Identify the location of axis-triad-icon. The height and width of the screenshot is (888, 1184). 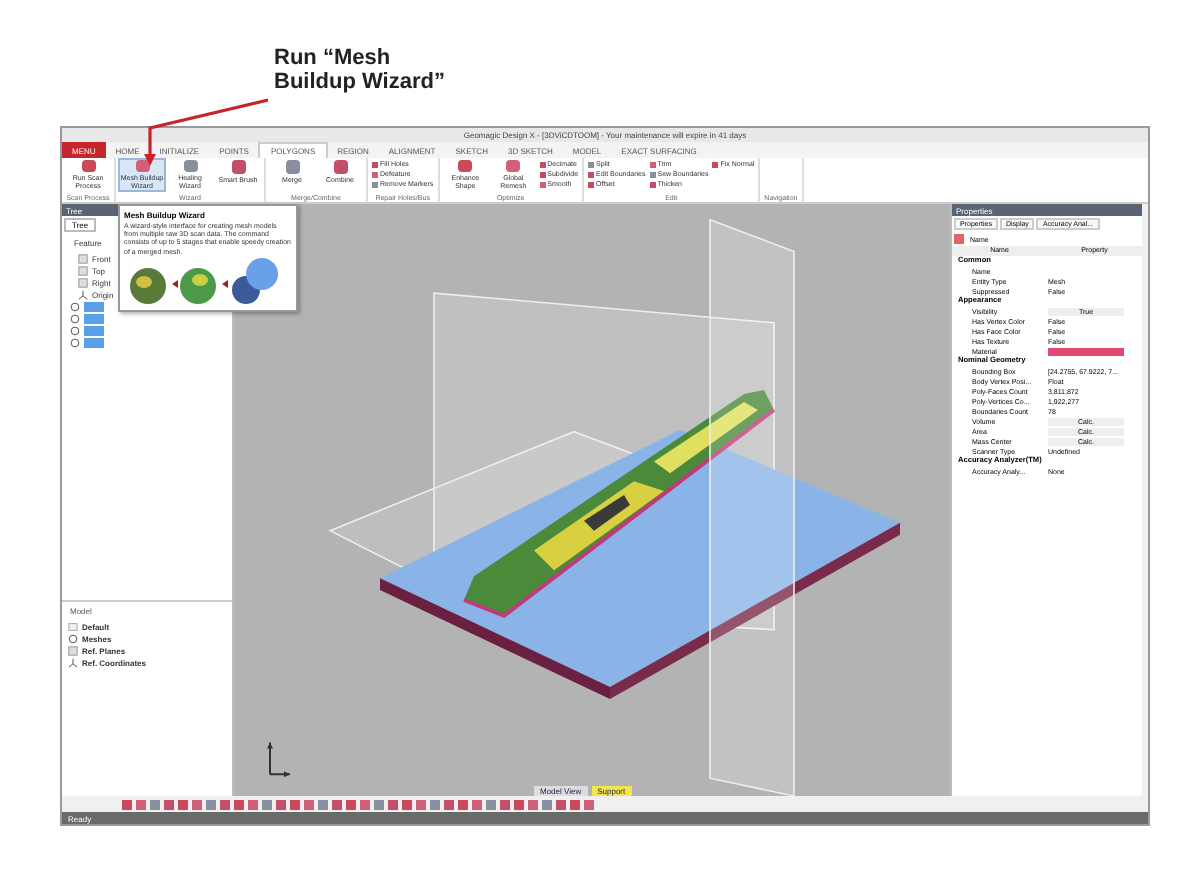
(279, 759).